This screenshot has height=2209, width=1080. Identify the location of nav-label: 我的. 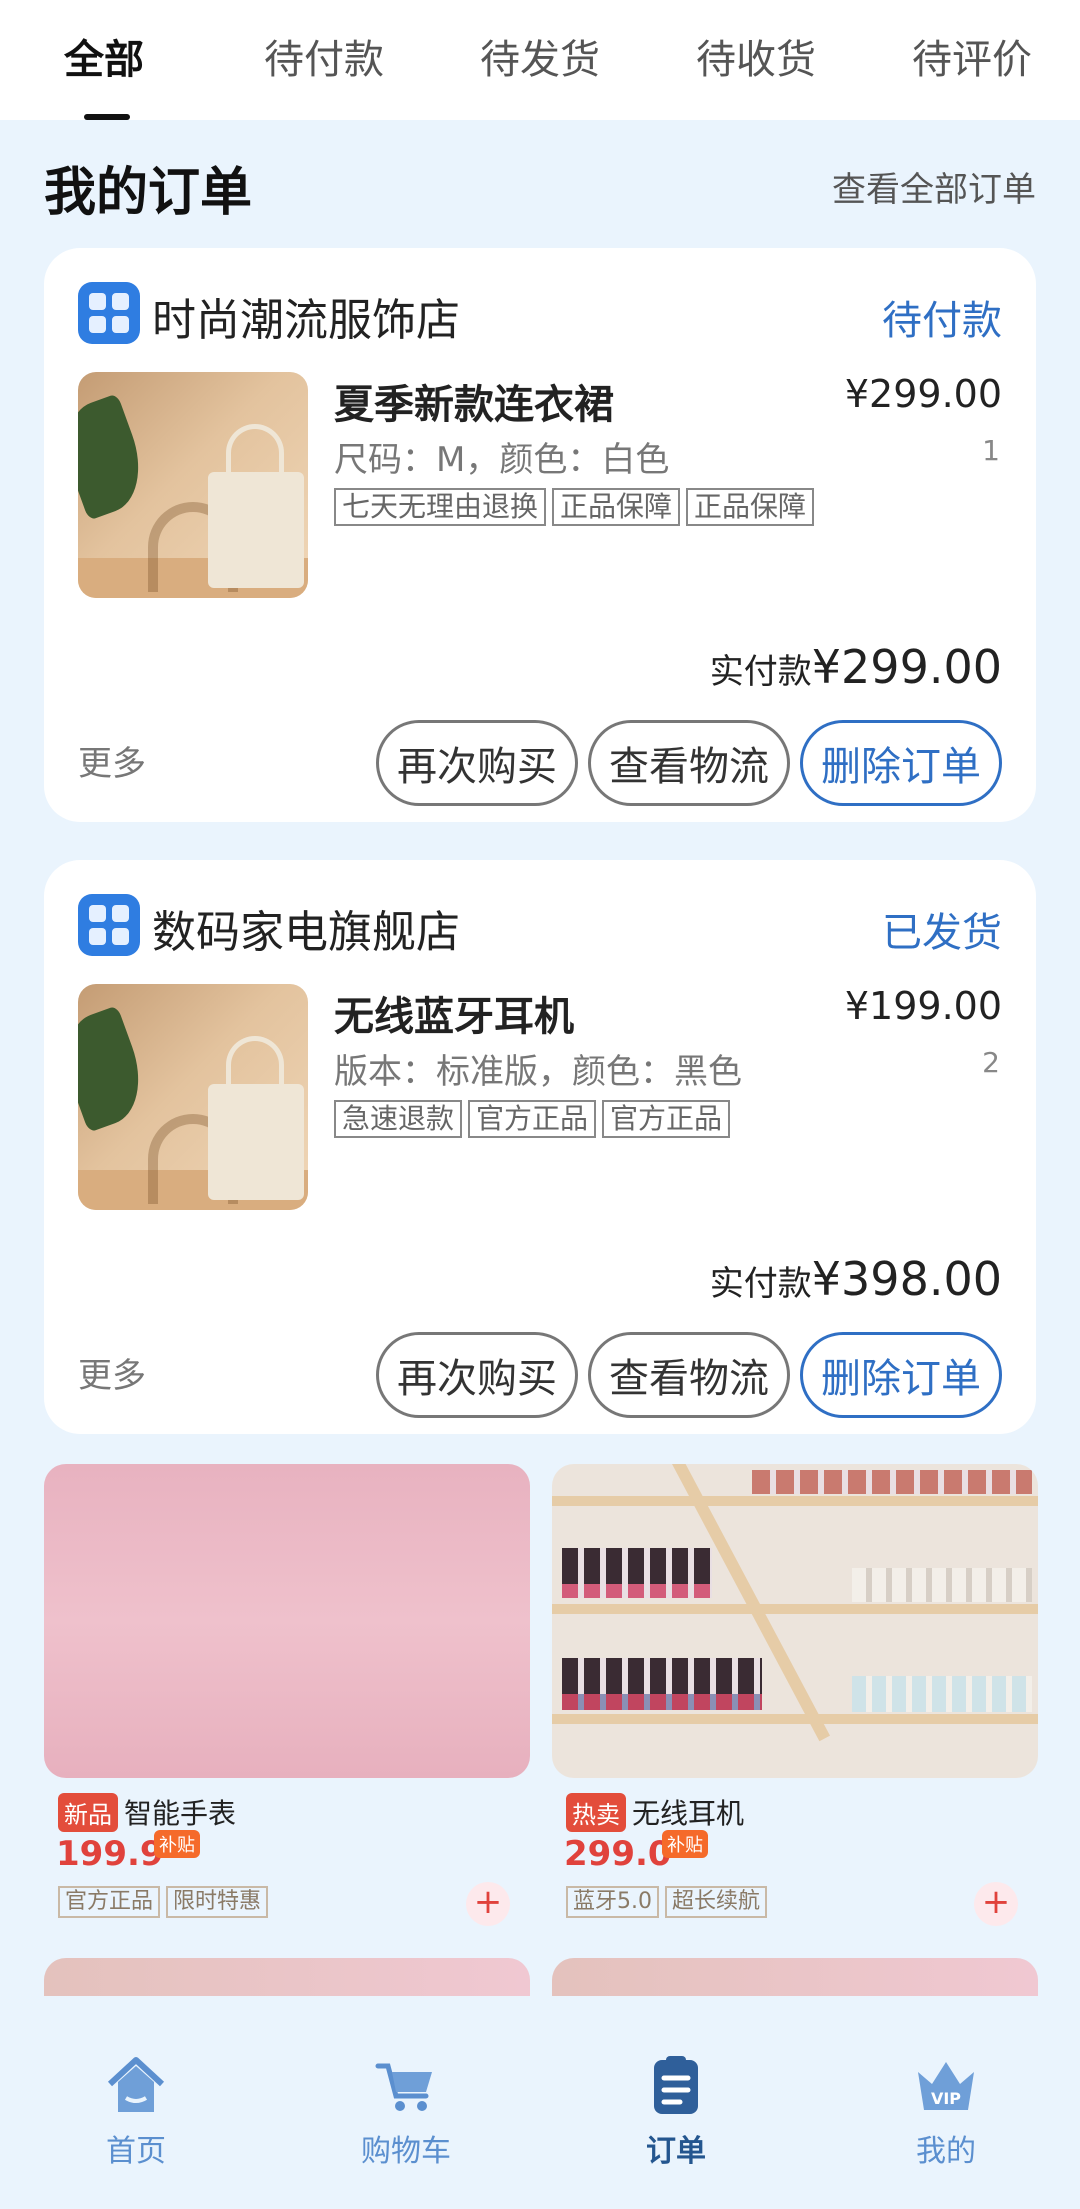
(946, 2151).